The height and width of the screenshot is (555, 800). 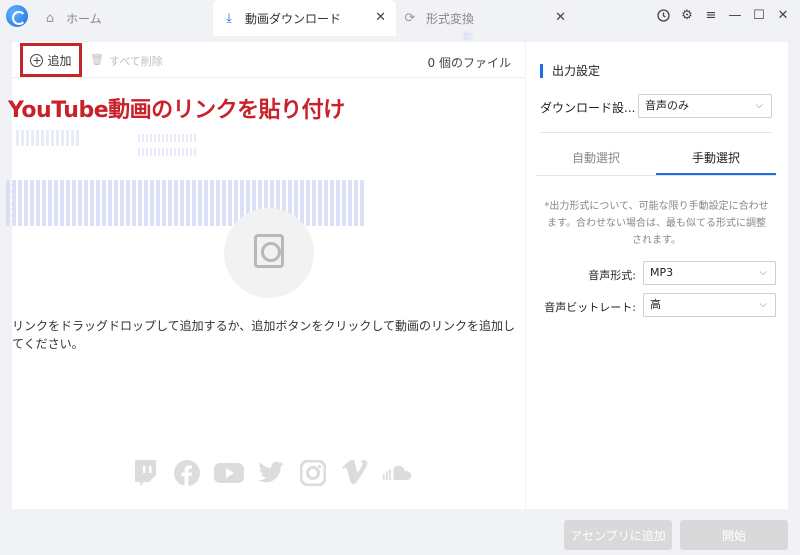 I want to click on audio-format-label: 音声形式:, so click(x=612, y=275).